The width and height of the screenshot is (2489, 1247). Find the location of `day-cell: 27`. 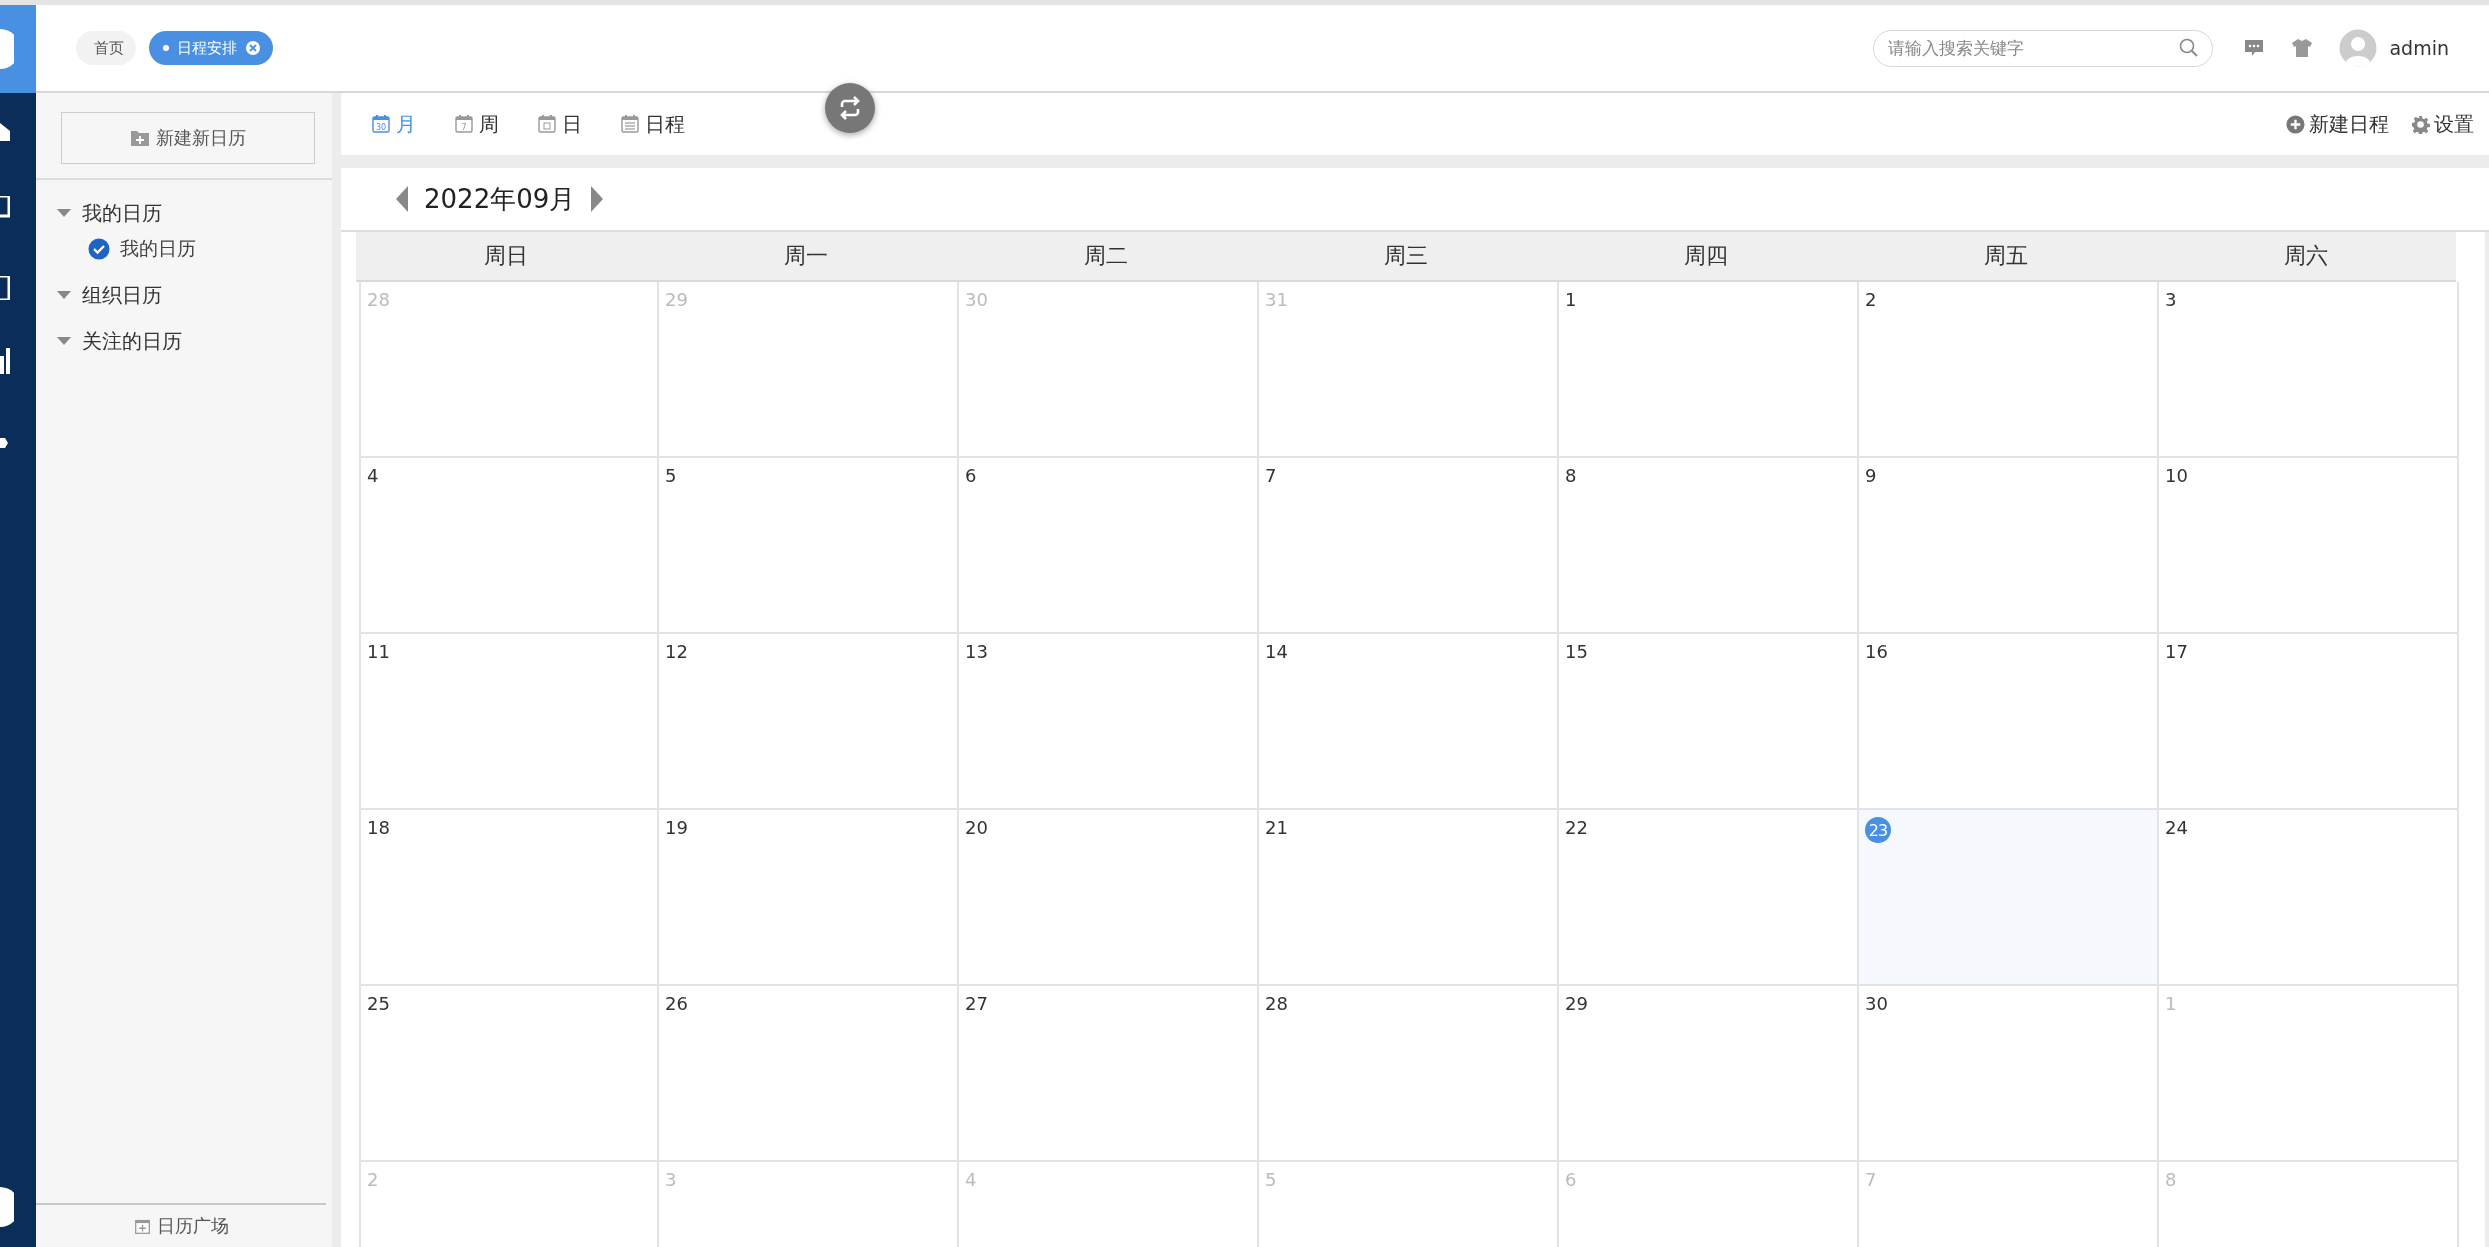

day-cell: 27 is located at coordinates (1109, 1074).